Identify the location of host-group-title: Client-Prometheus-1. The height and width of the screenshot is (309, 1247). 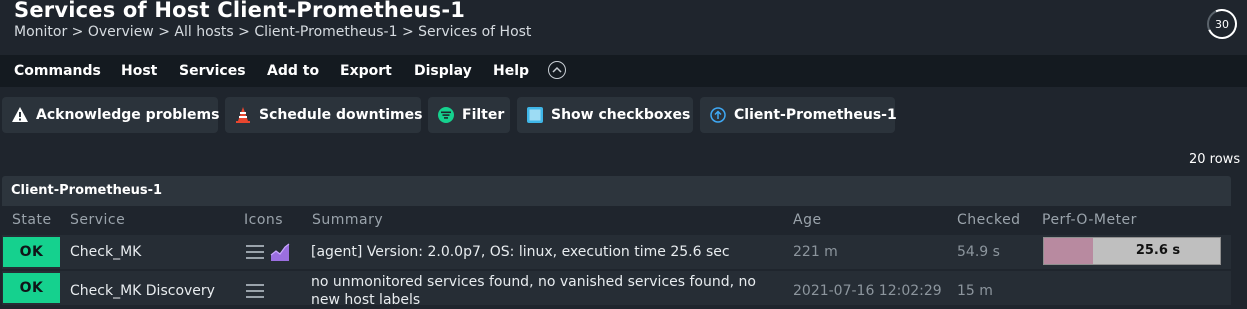
(86, 190).